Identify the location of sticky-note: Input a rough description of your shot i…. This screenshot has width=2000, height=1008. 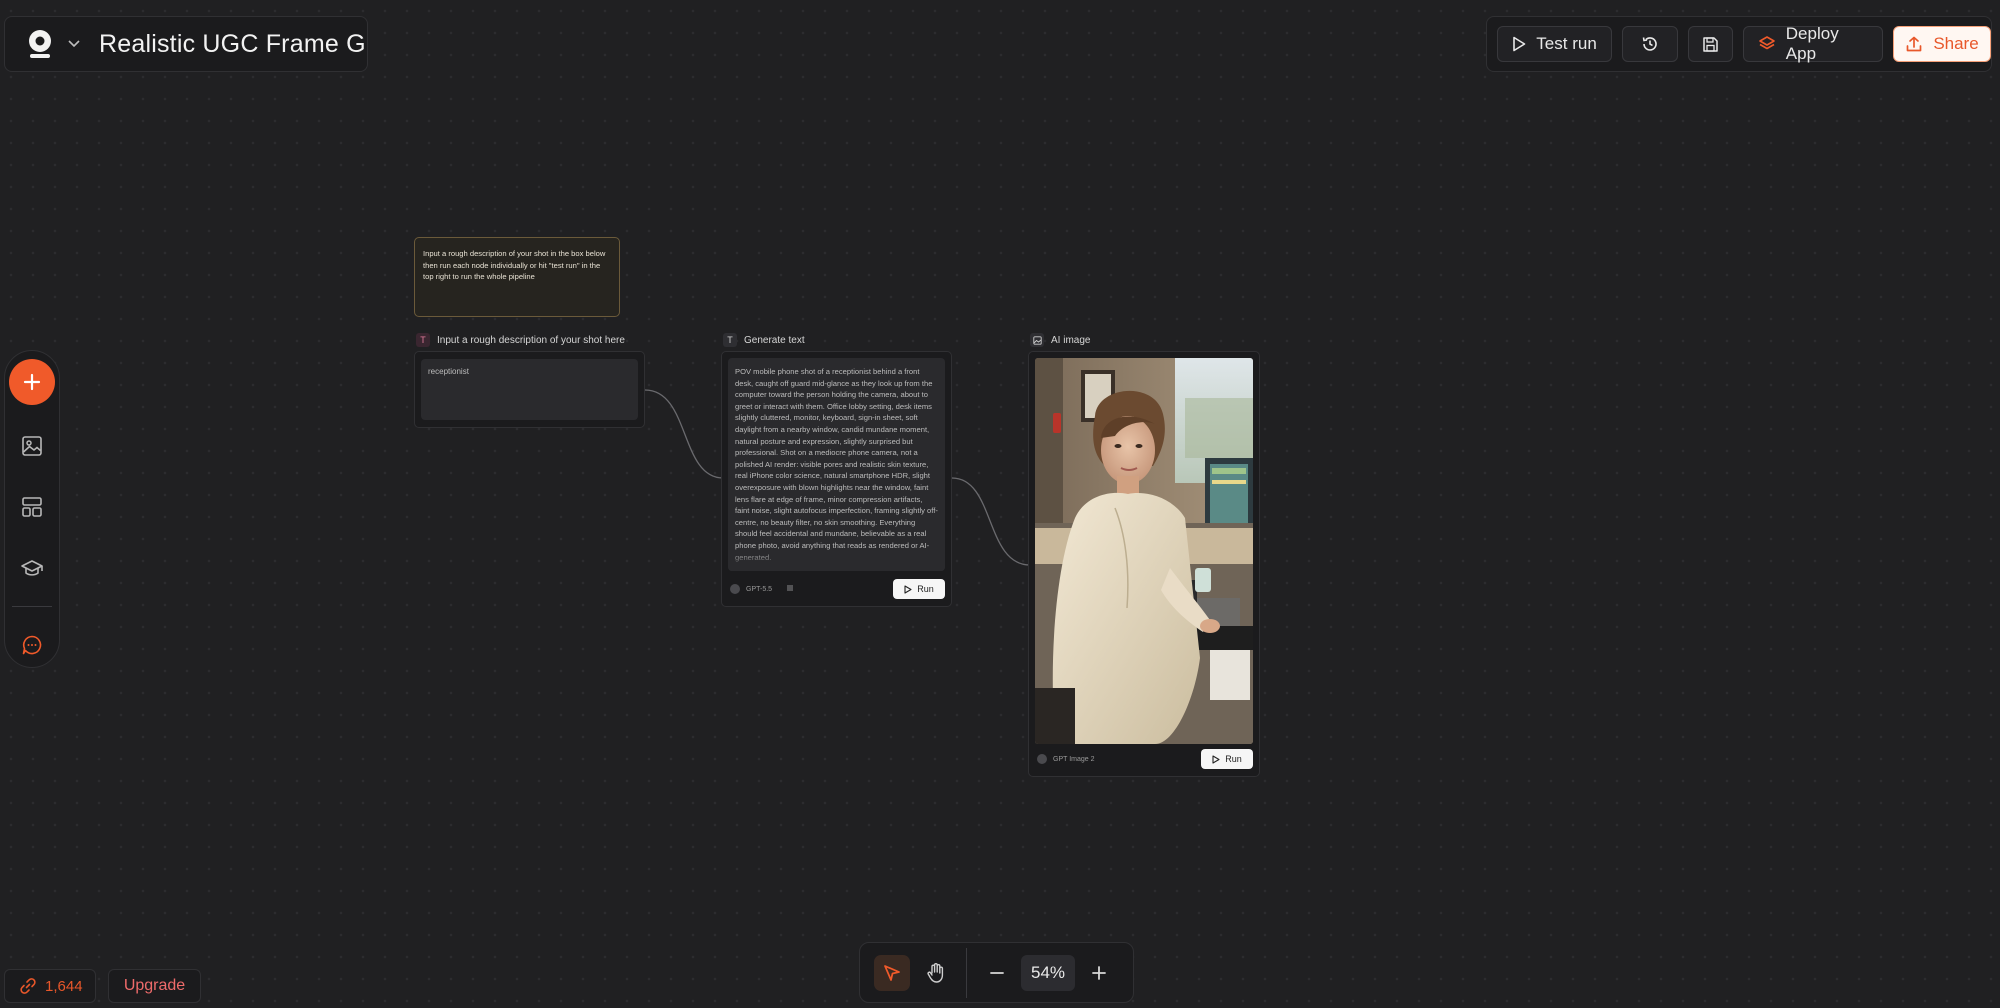
(517, 277).